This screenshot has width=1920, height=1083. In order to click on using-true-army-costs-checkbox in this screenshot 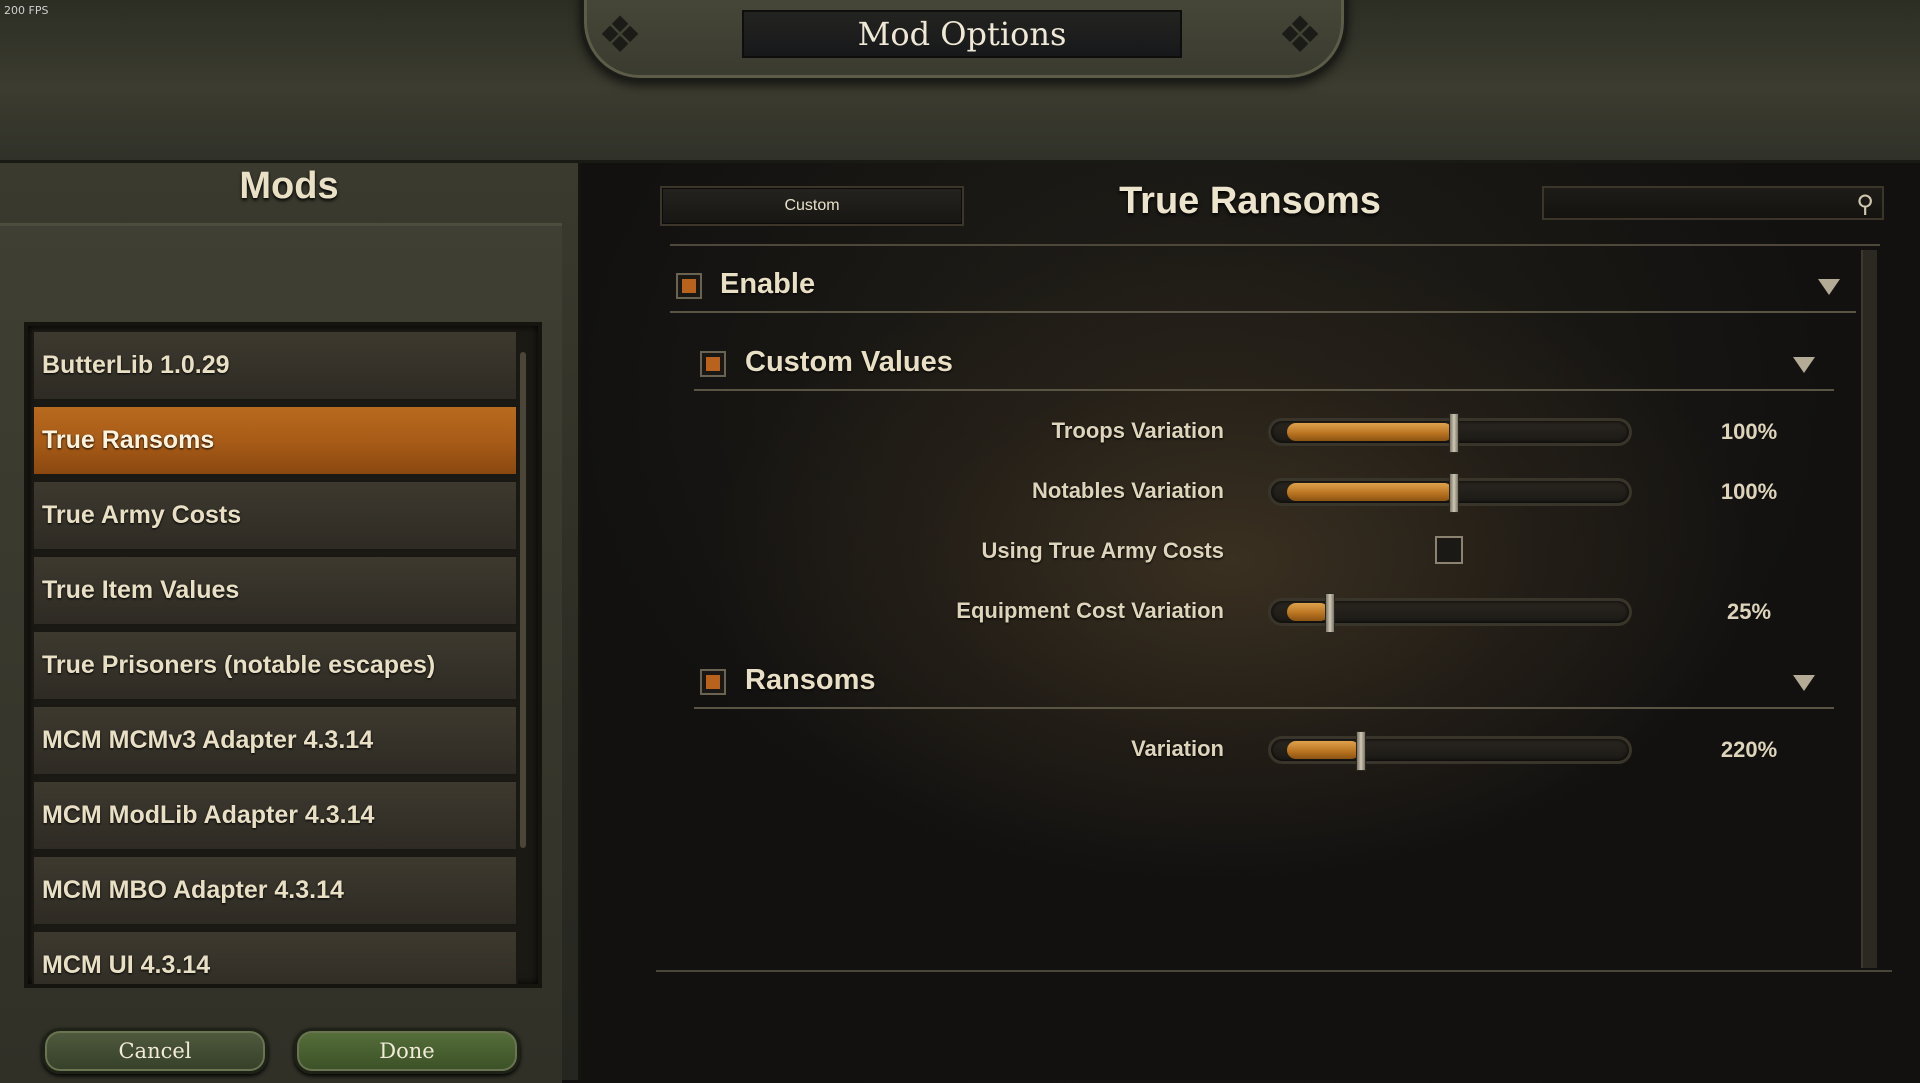, I will do `click(1449, 550)`.